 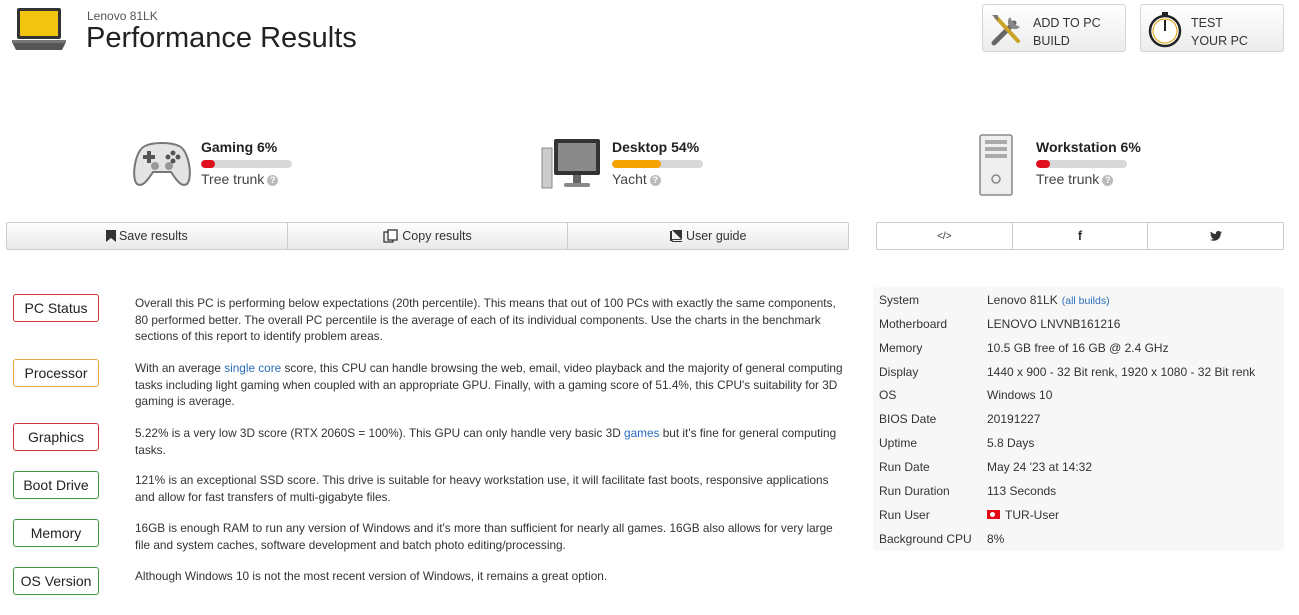 What do you see at coordinates (708, 236) in the screenshot?
I see `user-guide-button: User guide` at bounding box center [708, 236].